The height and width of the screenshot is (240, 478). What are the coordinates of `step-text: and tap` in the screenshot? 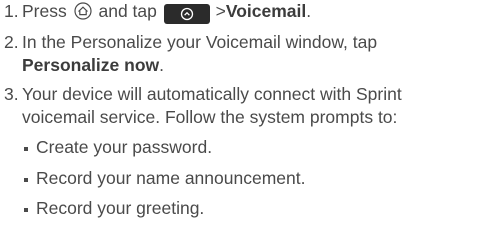 It's located at (127, 11).